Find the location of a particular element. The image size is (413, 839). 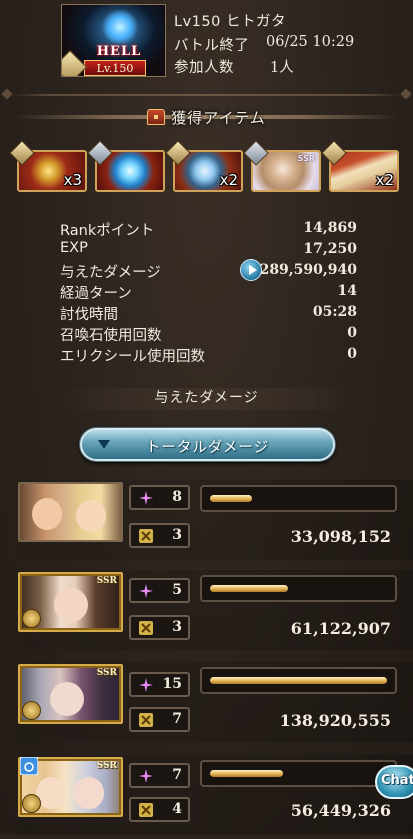

chat-label: Chat is located at coordinates (397, 780).